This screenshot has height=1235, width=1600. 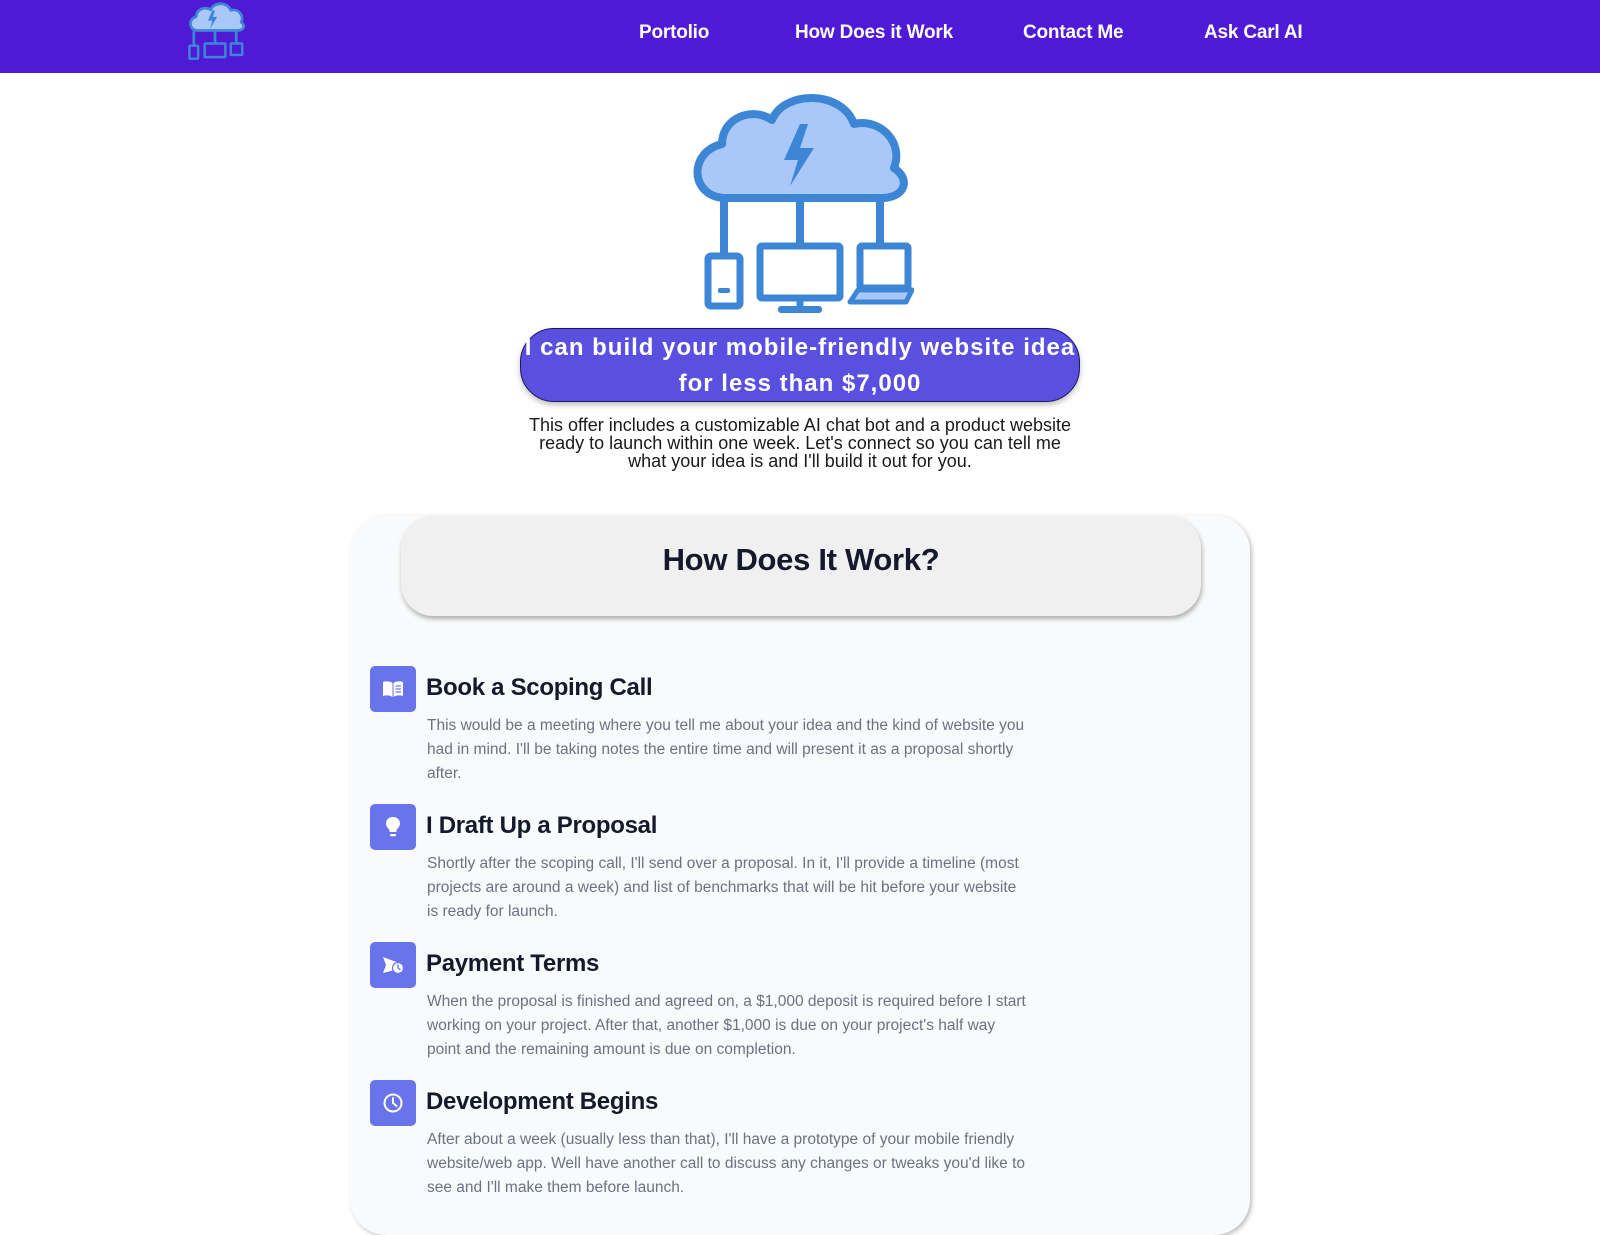 I want to click on book-icon, so click(x=393, y=689).